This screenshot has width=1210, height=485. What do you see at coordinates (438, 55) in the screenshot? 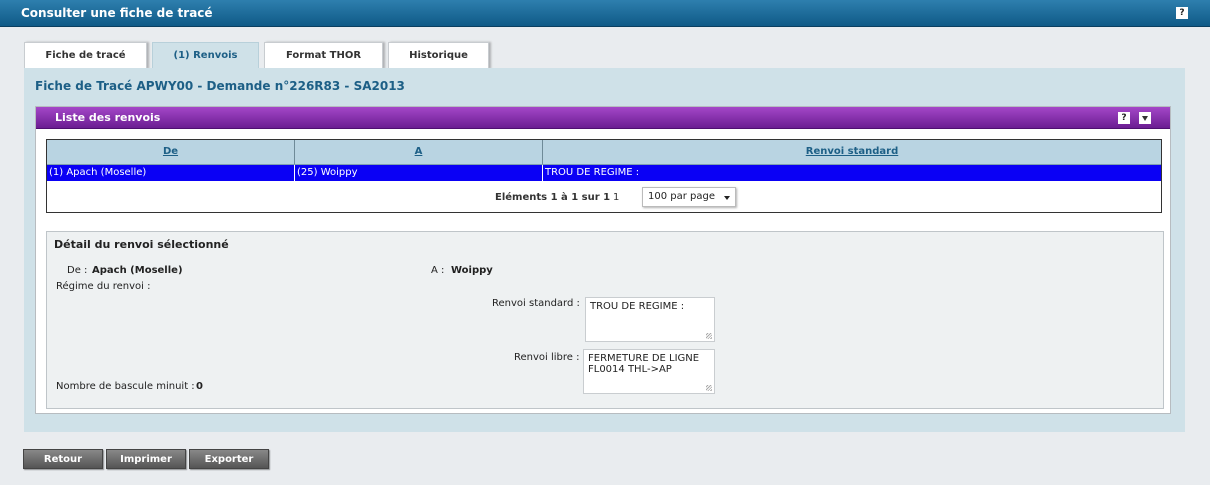
I see `tab-historique: Historique` at bounding box center [438, 55].